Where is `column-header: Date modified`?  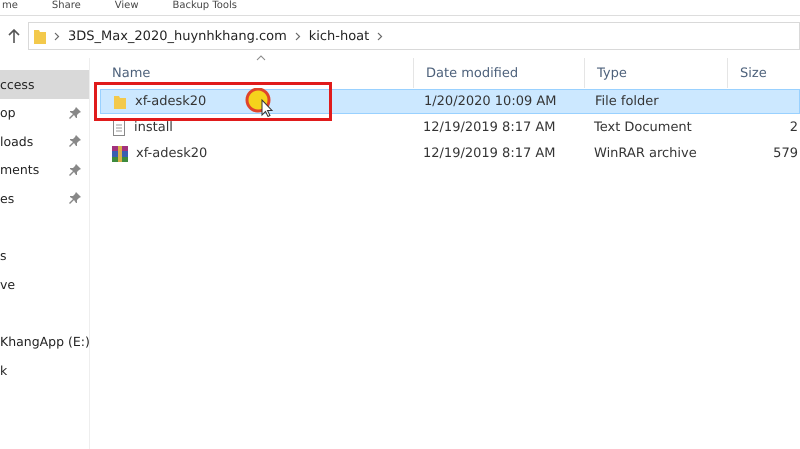
column-header: Date modified is located at coordinates (498, 73).